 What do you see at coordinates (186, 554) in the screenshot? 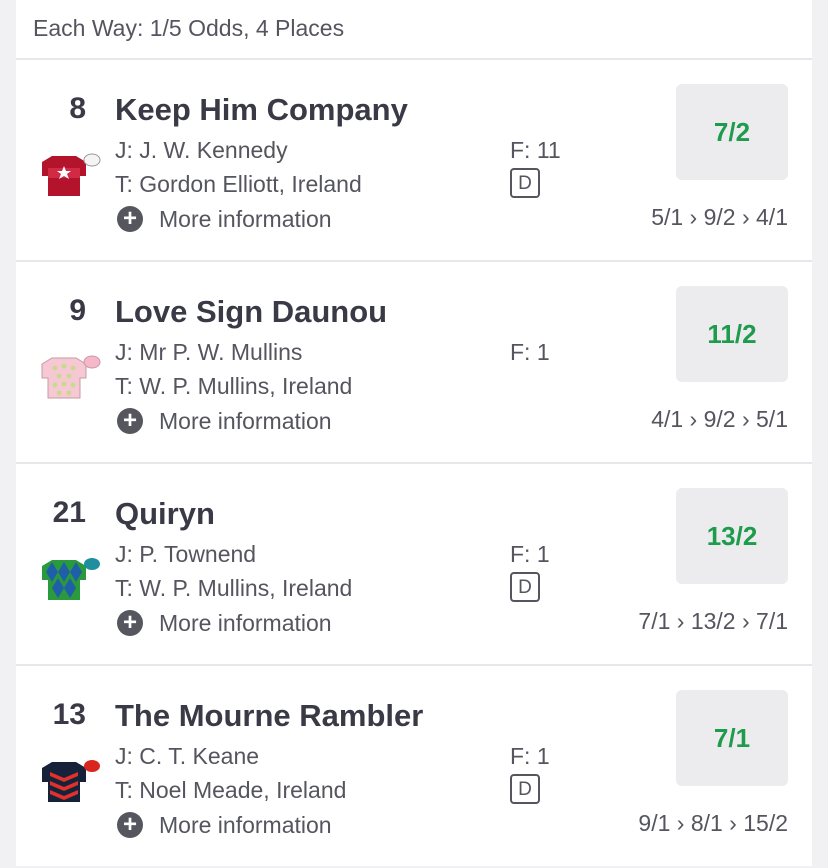
I see `jockey-name: J: P. Townend` at bounding box center [186, 554].